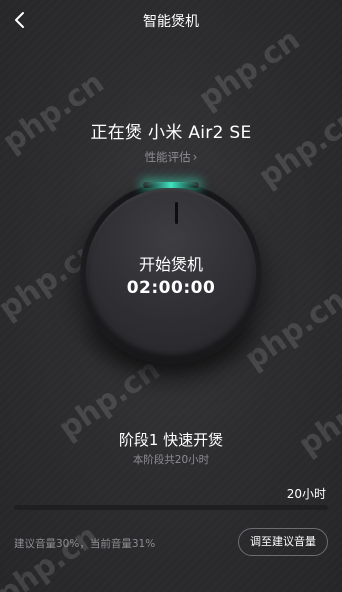 The image size is (342, 592). Describe the element at coordinates (171, 507) in the screenshot. I see `stage-progress-bar` at that location.